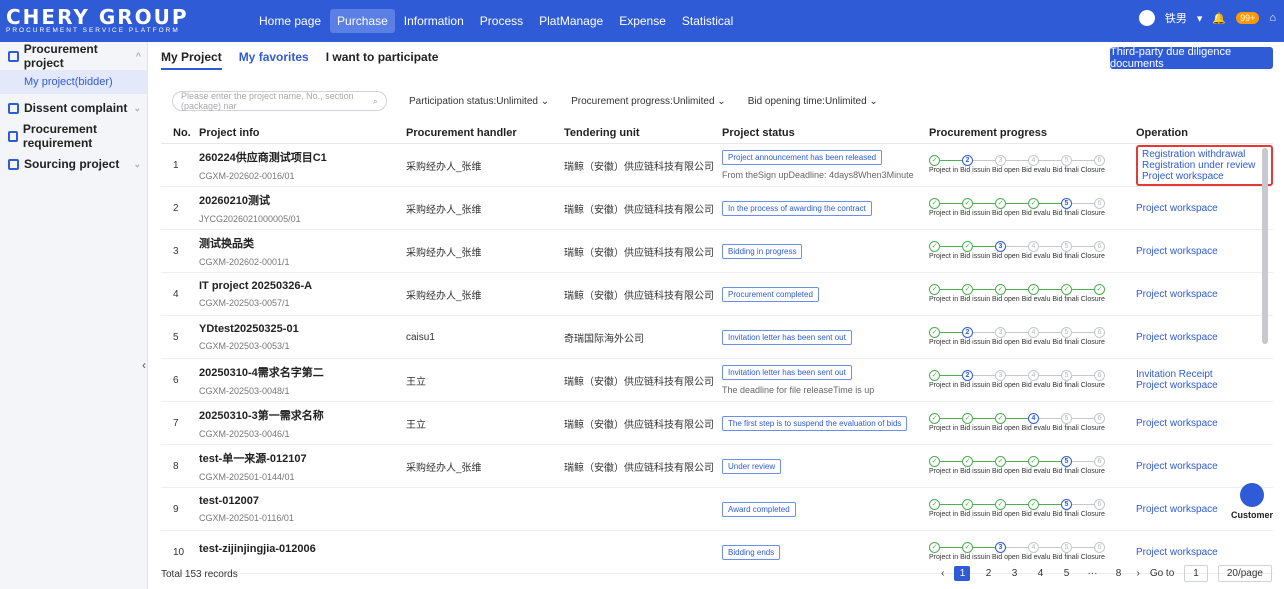 This screenshot has width=1284, height=589. I want to click on brand-logo: CHERY GROUP PROCUREMENT SERVICE PLATFORM, so click(125, 21).